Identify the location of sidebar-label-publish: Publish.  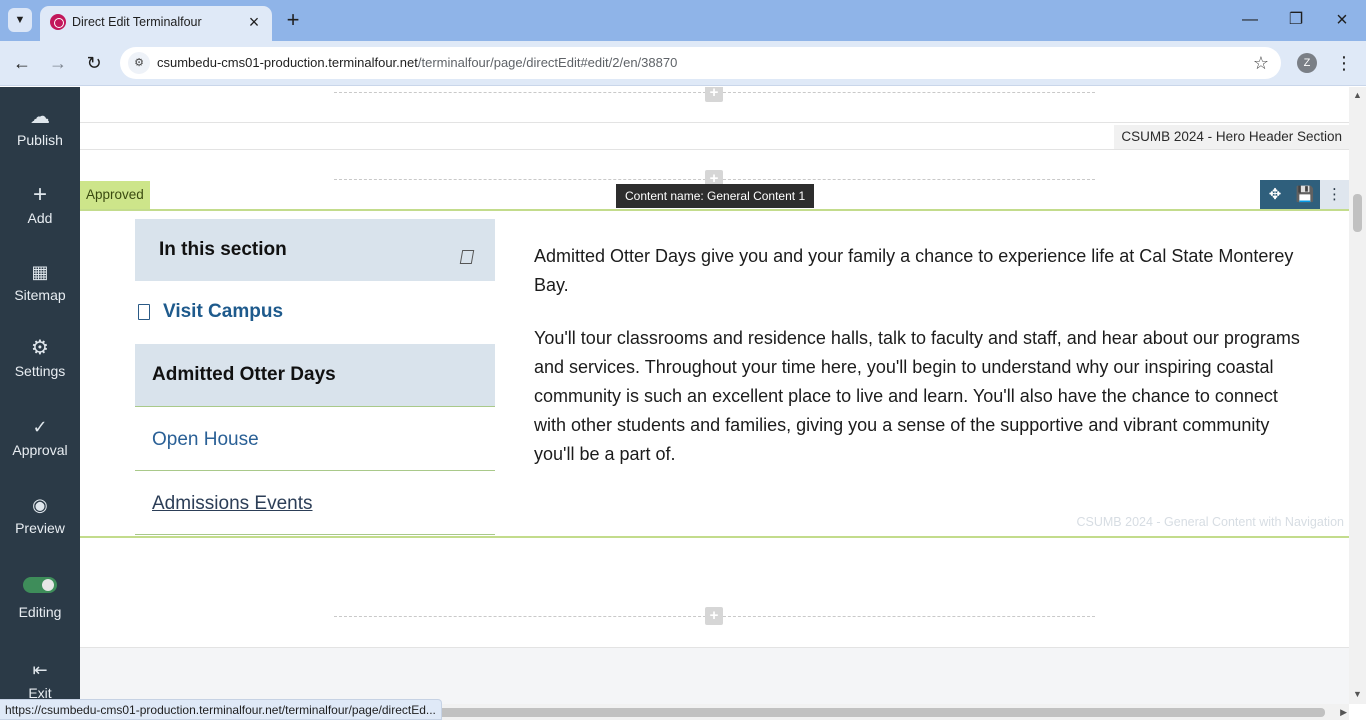
(40, 140).